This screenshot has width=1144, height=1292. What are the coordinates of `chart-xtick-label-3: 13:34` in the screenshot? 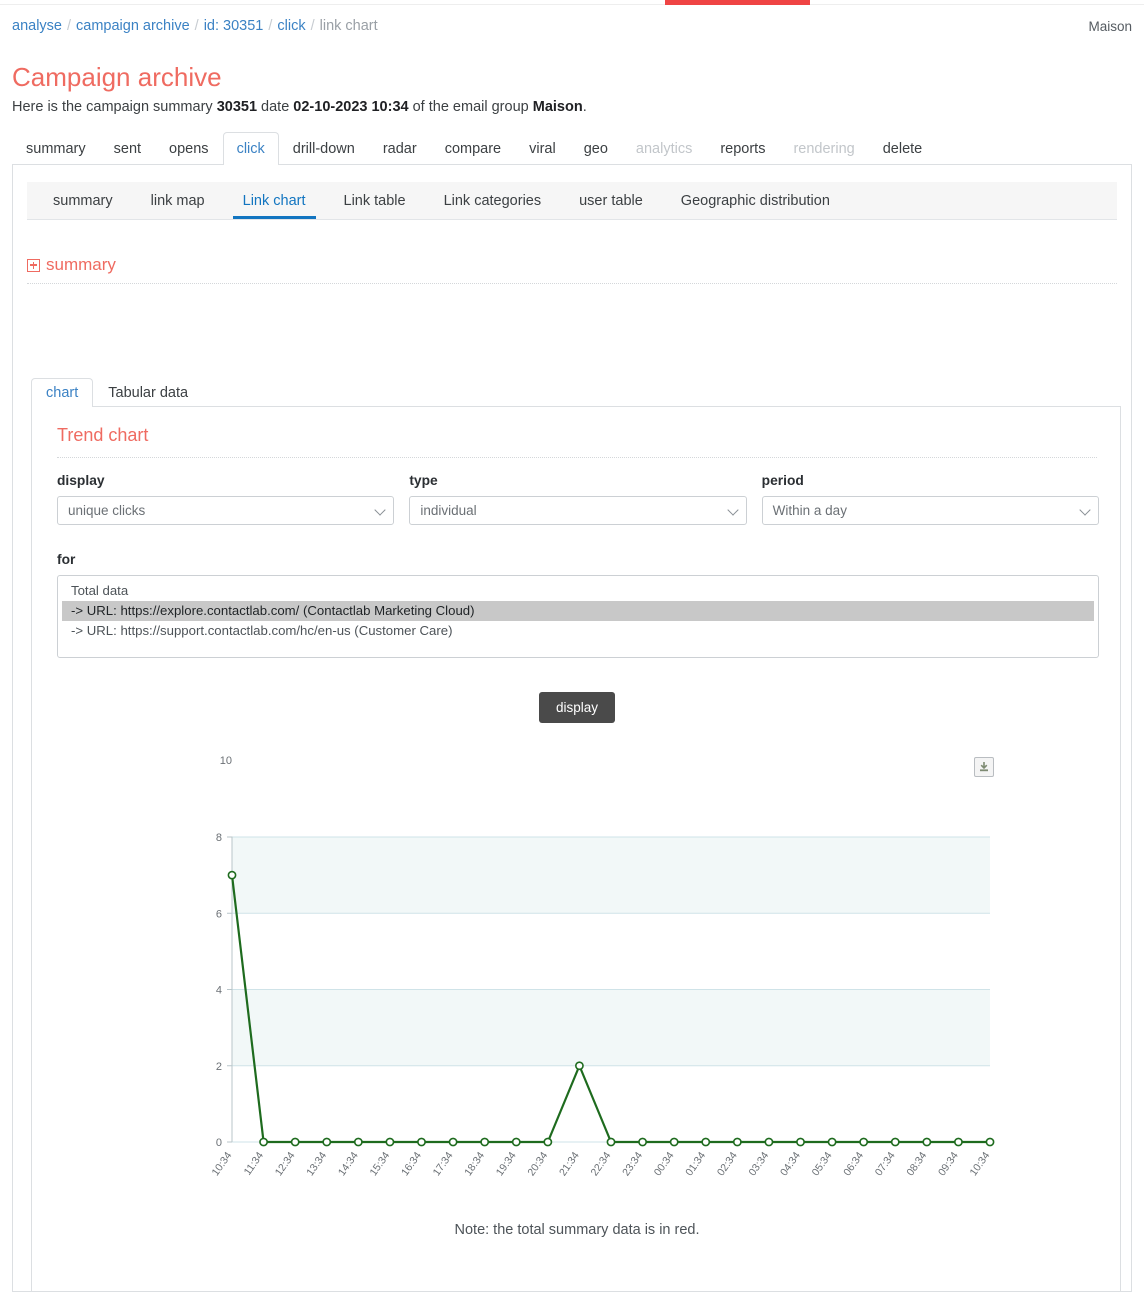 It's located at (316, 1164).